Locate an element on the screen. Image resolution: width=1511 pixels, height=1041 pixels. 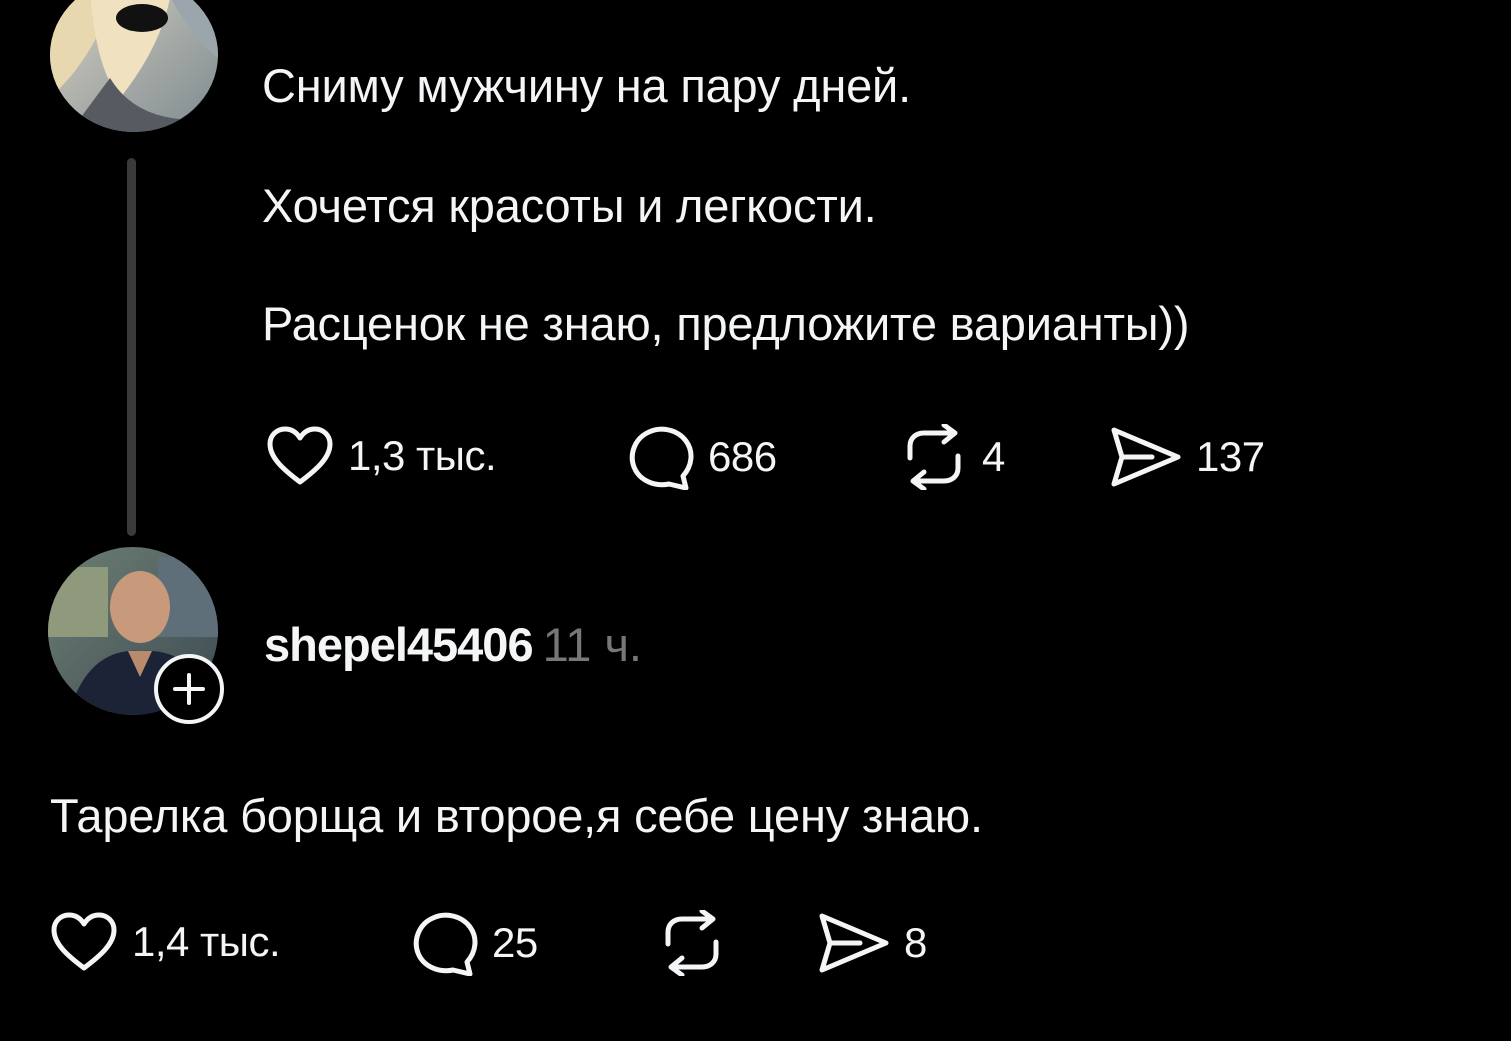
reply-count: 686 is located at coordinates (742, 456).